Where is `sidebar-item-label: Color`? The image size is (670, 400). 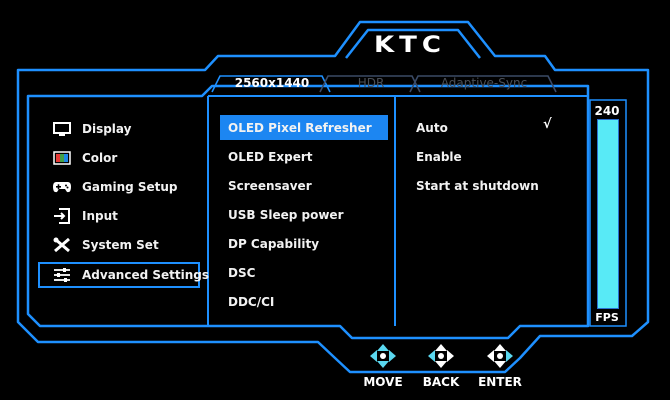
sidebar-item-label: Color is located at coordinates (100, 158).